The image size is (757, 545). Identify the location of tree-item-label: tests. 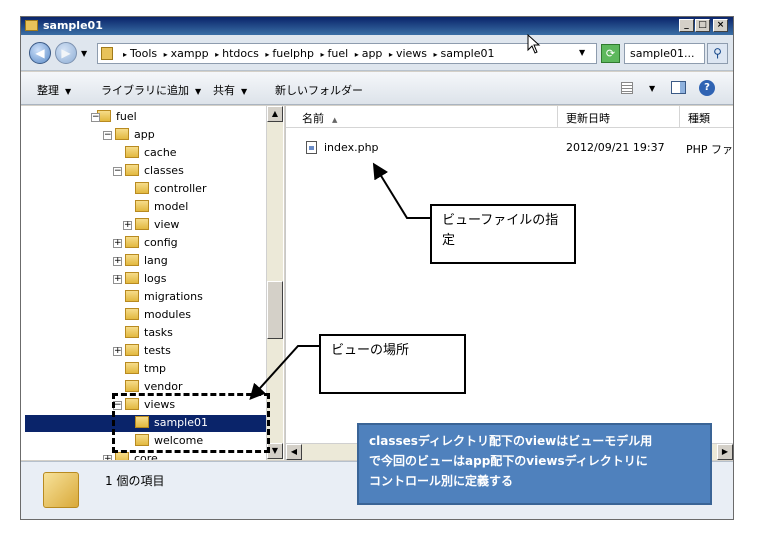
(157, 350).